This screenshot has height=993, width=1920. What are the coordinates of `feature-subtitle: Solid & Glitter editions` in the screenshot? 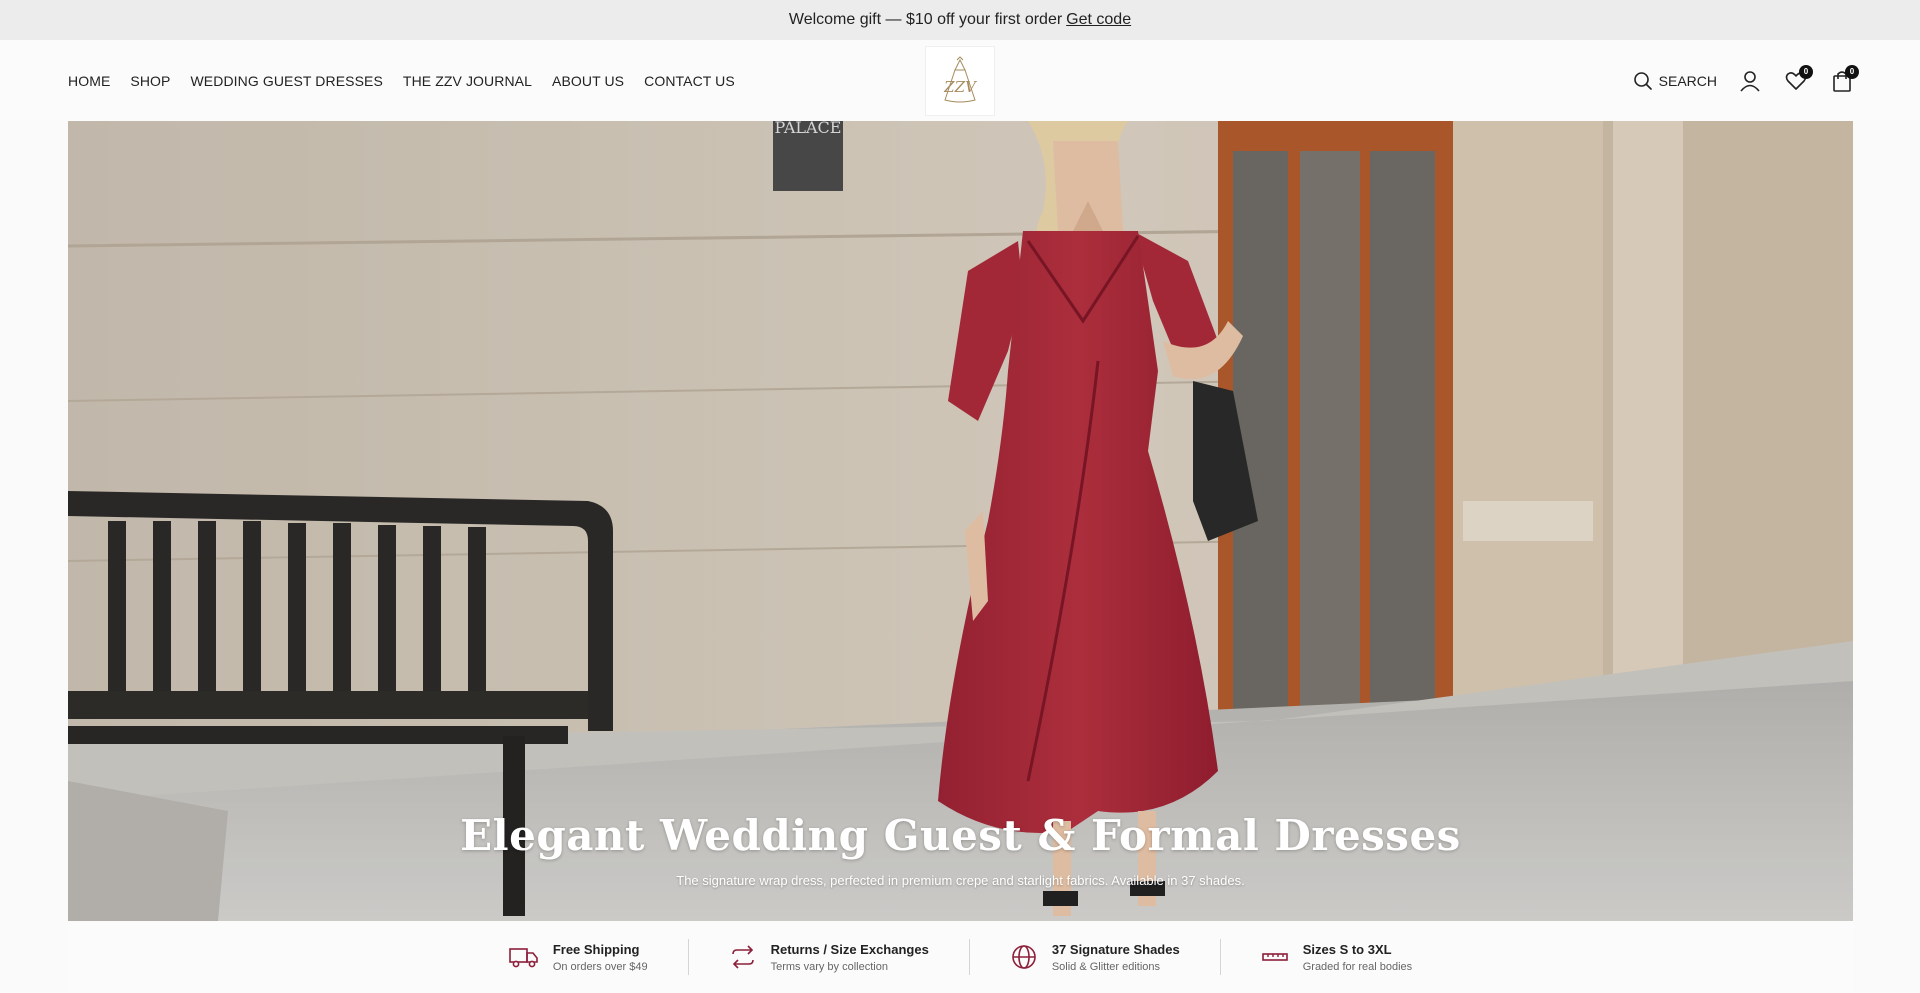 It's located at (1106, 966).